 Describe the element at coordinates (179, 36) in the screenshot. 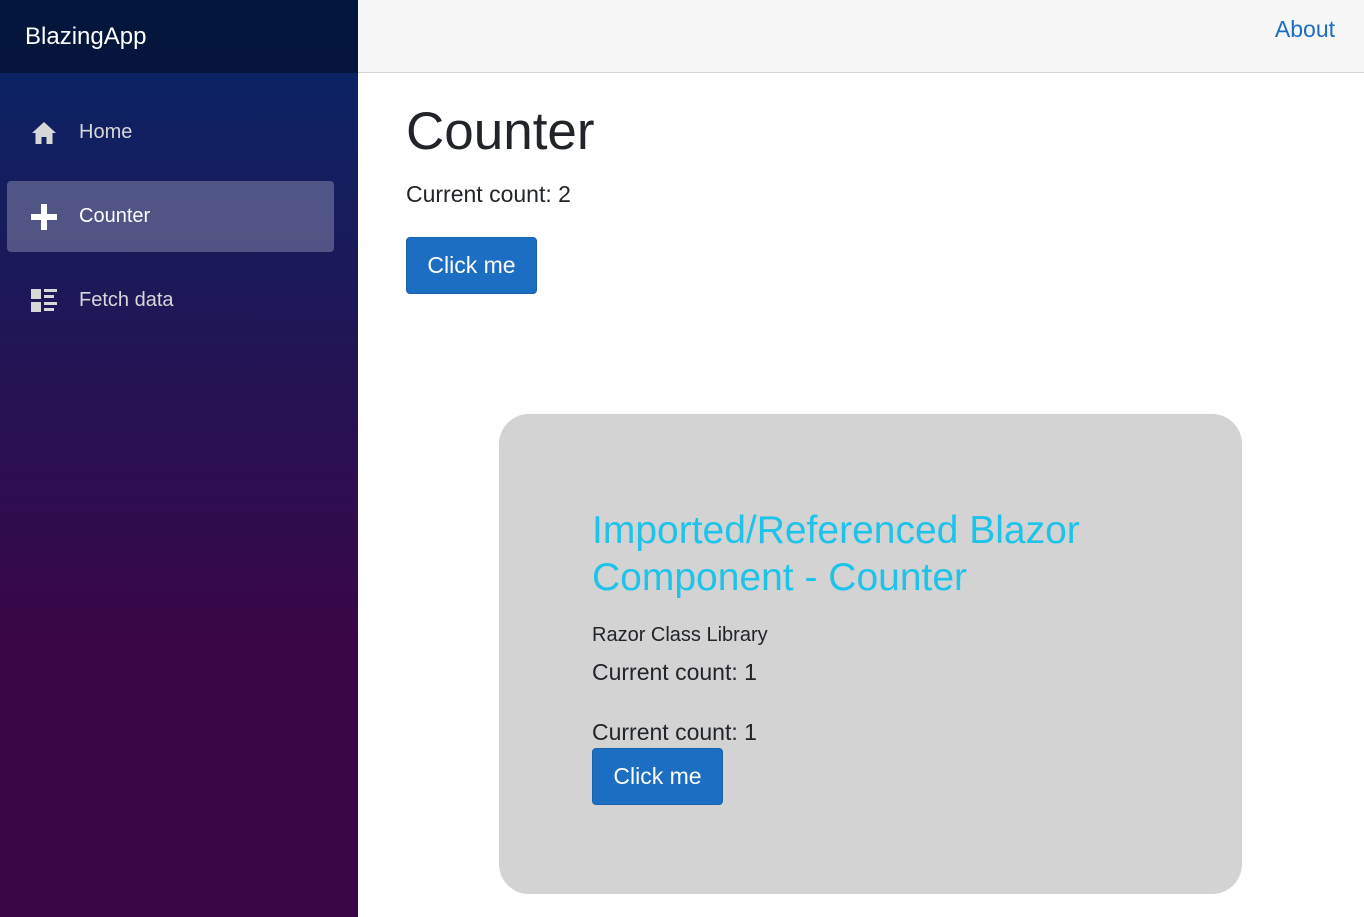

I see `brand-bar: BlazingApp` at that location.